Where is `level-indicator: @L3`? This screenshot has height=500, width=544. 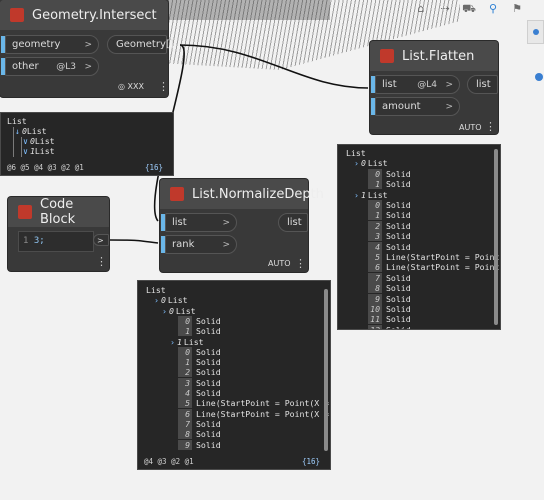
level-indicator: @L3 is located at coordinates (66, 67).